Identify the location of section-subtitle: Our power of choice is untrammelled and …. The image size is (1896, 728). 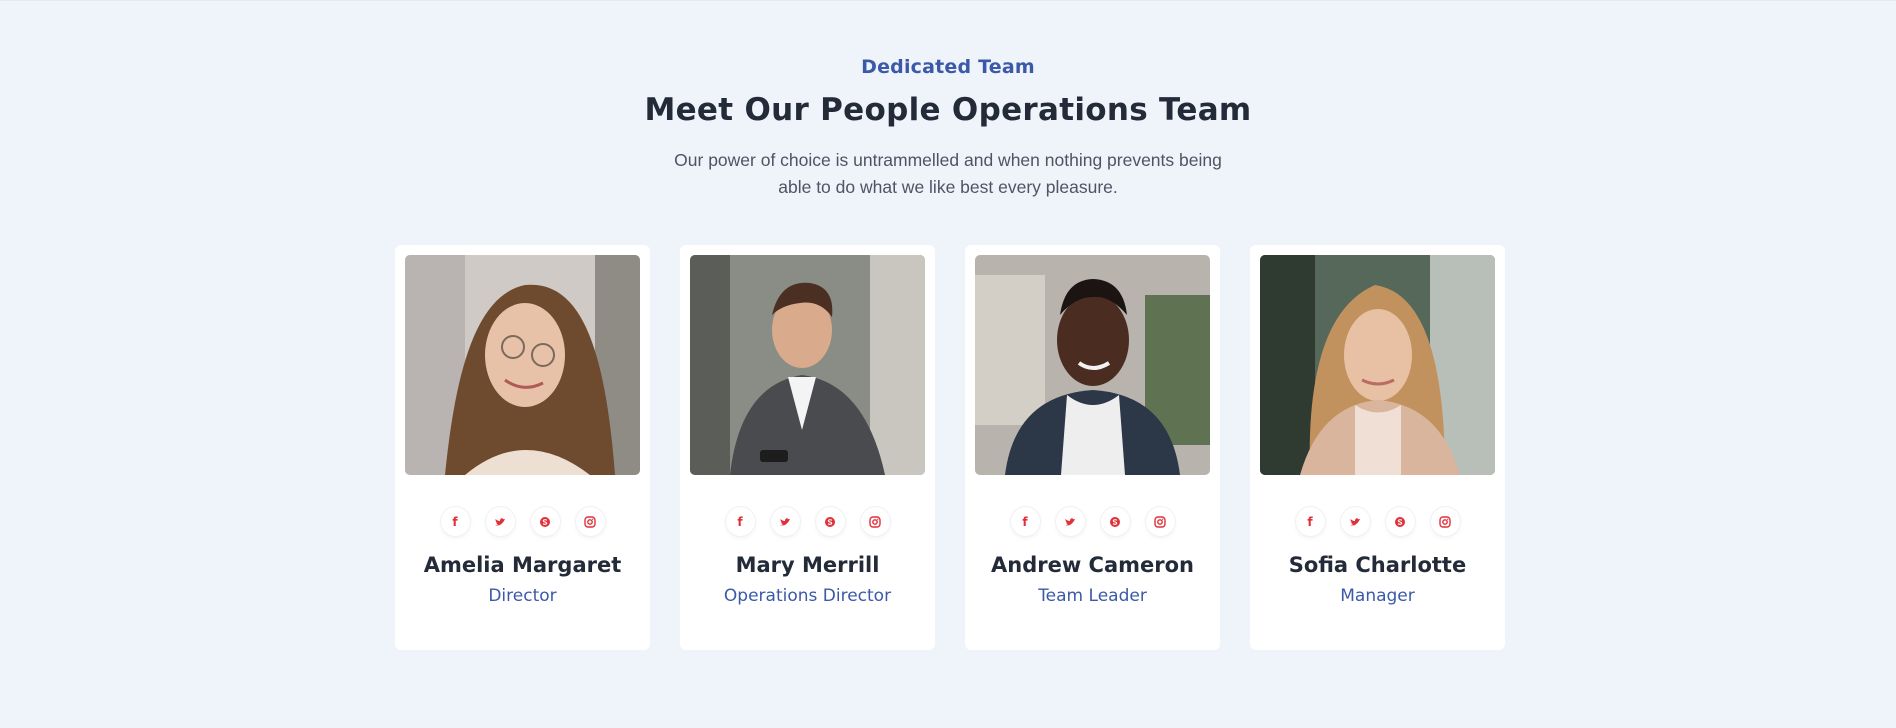
(948, 173).